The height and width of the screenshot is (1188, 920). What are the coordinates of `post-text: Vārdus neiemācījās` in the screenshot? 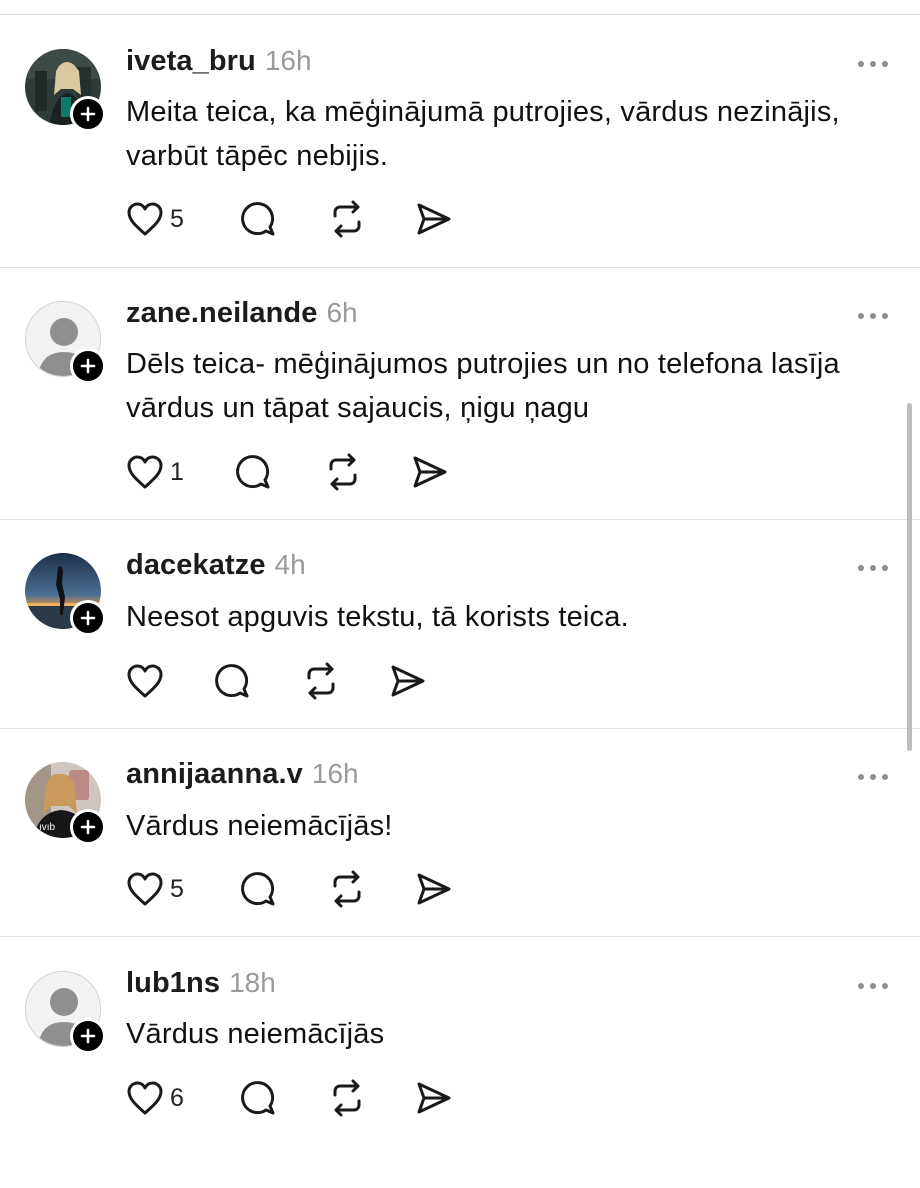 It's located at (255, 1034).